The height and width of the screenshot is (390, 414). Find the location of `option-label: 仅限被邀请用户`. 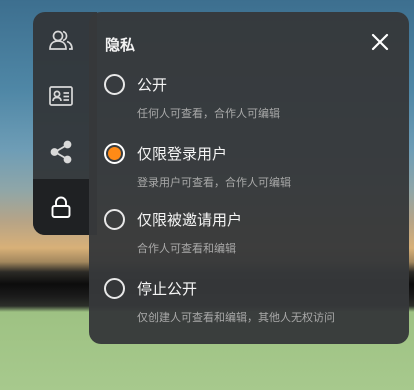

option-label: 仅限被邀请用户 is located at coordinates (190, 220).